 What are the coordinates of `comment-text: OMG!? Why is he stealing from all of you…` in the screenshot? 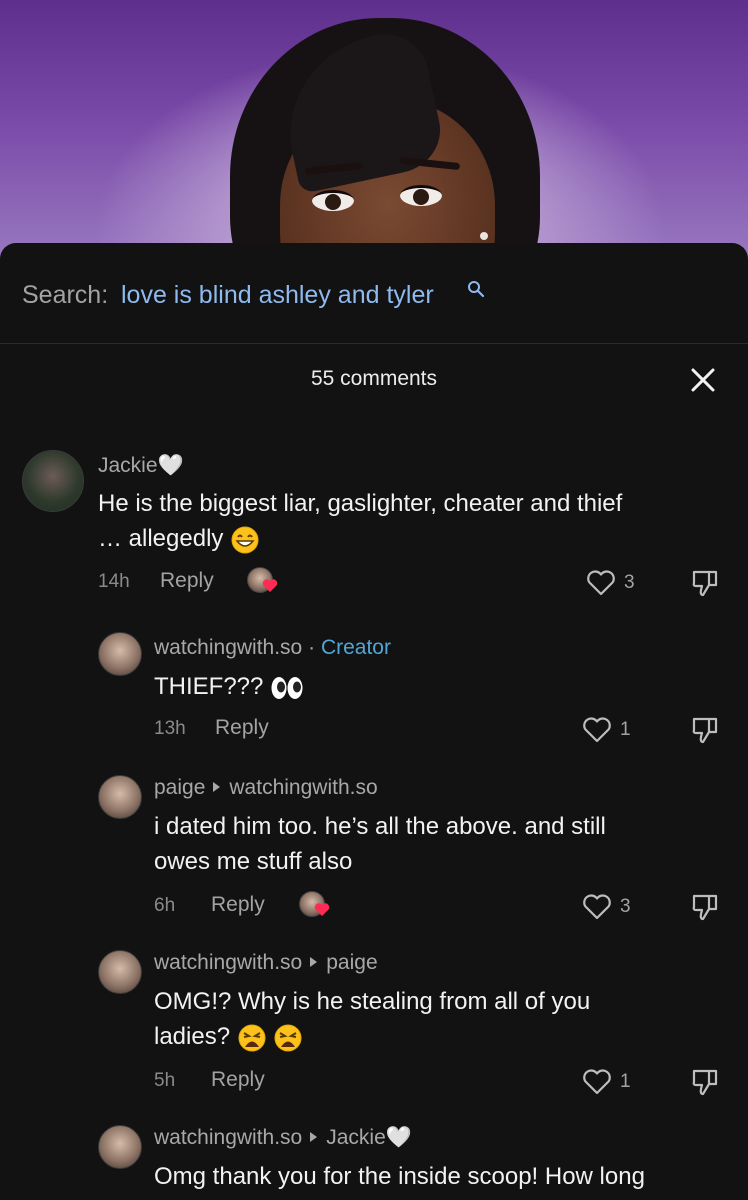 It's located at (372, 1019).